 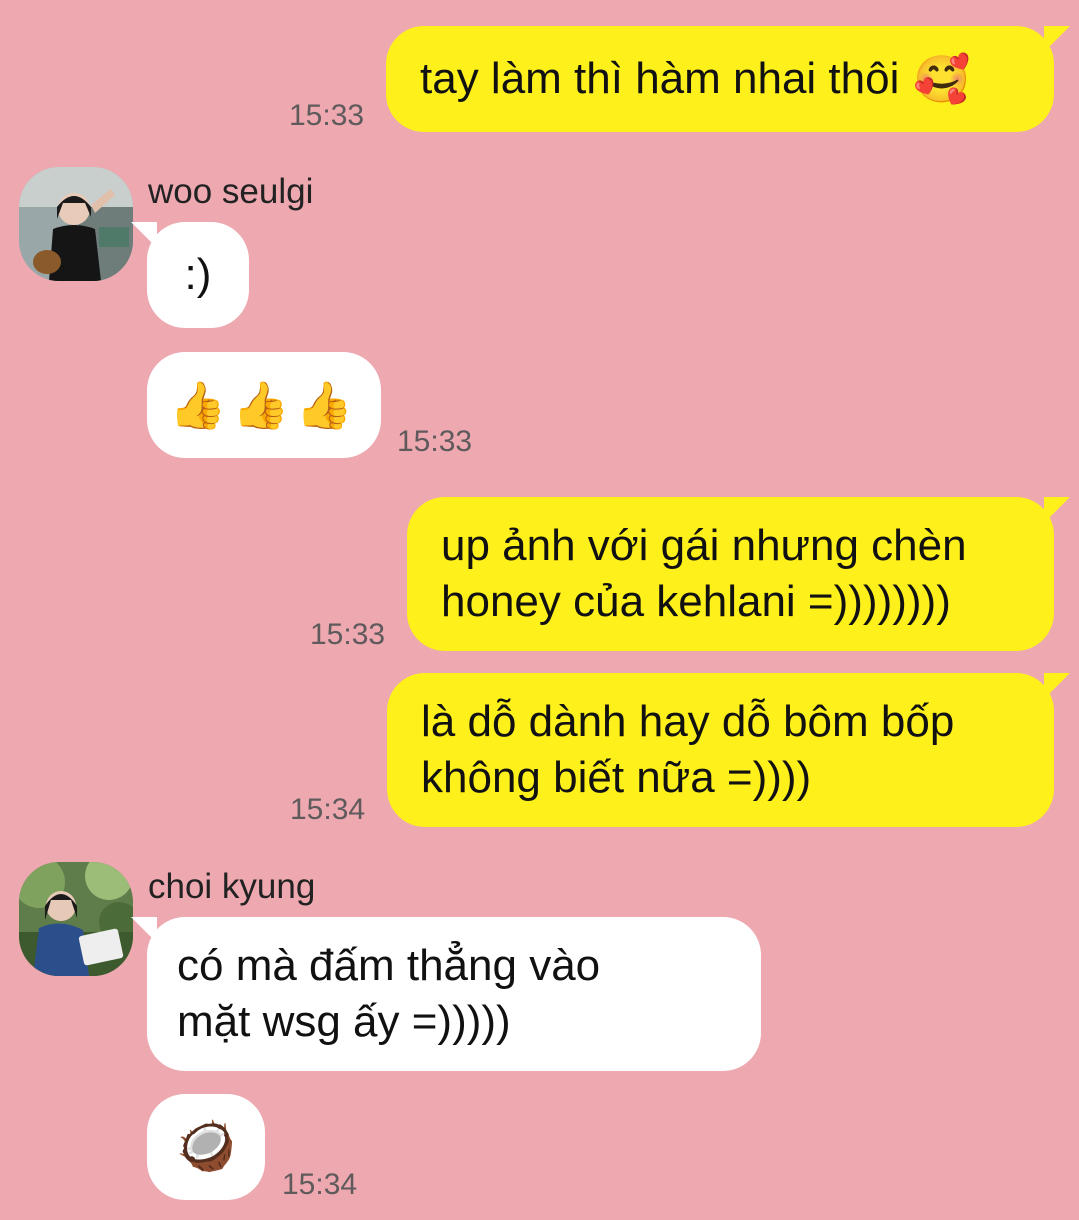 I want to click on message-bubble-received: có mà đấm thẳng vào mặt wsg ấy =))))), so click(x=446, y=994).